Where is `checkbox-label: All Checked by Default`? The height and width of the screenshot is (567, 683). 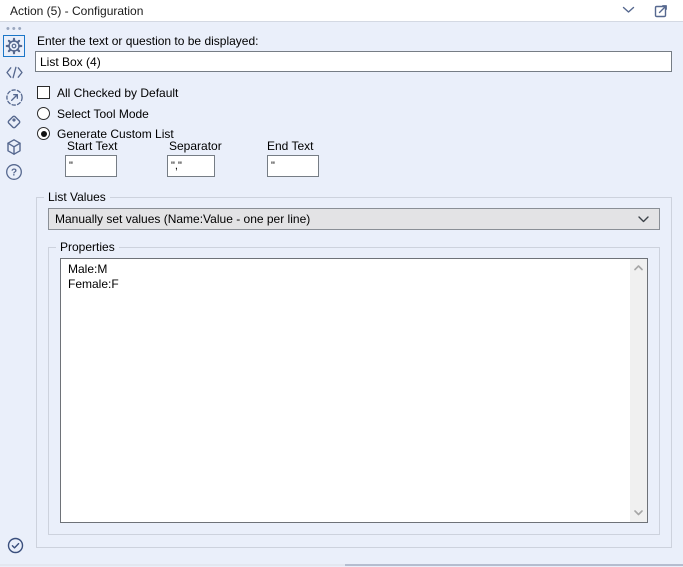
checkbox-label: All Checked by Default is located at coordinates (118, 92).